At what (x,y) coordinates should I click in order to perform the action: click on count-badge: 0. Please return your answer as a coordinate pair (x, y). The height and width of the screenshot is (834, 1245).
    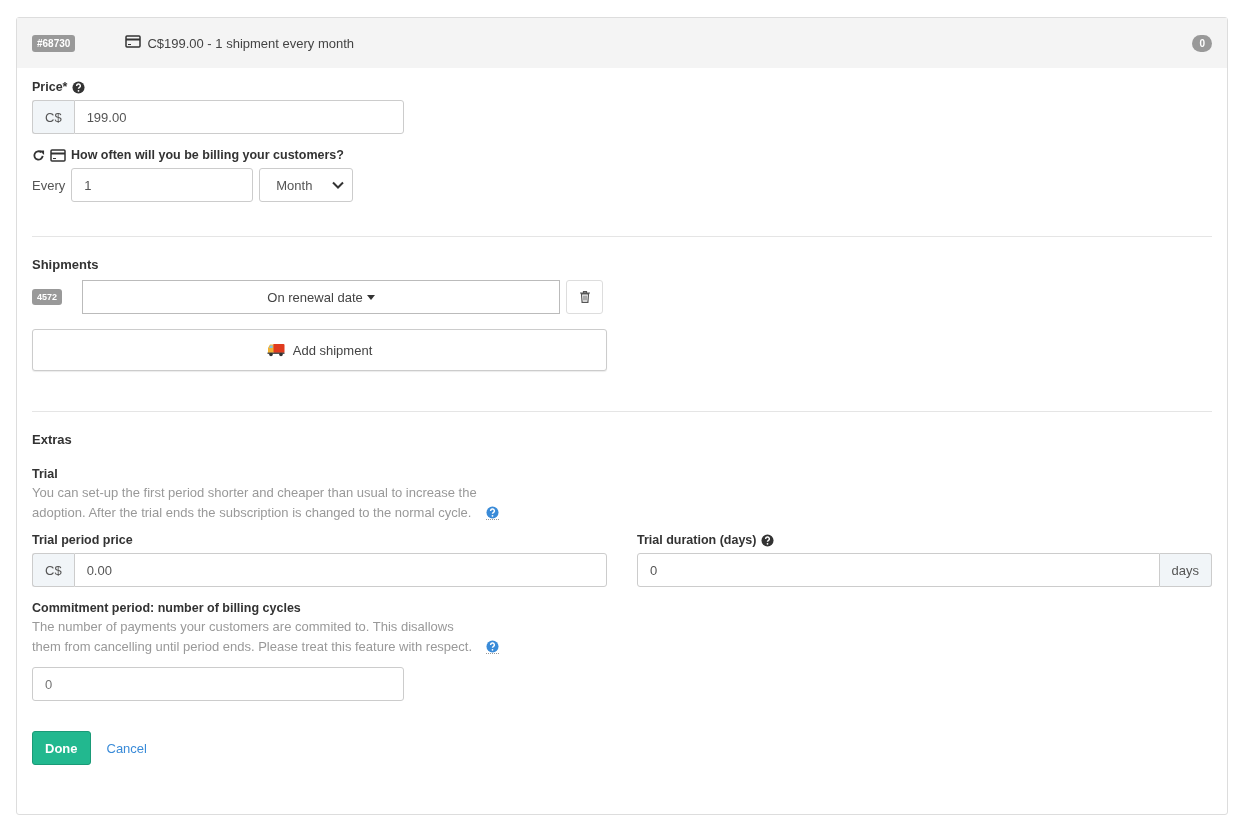
    Looking at the image, I should click on (1202, 43).